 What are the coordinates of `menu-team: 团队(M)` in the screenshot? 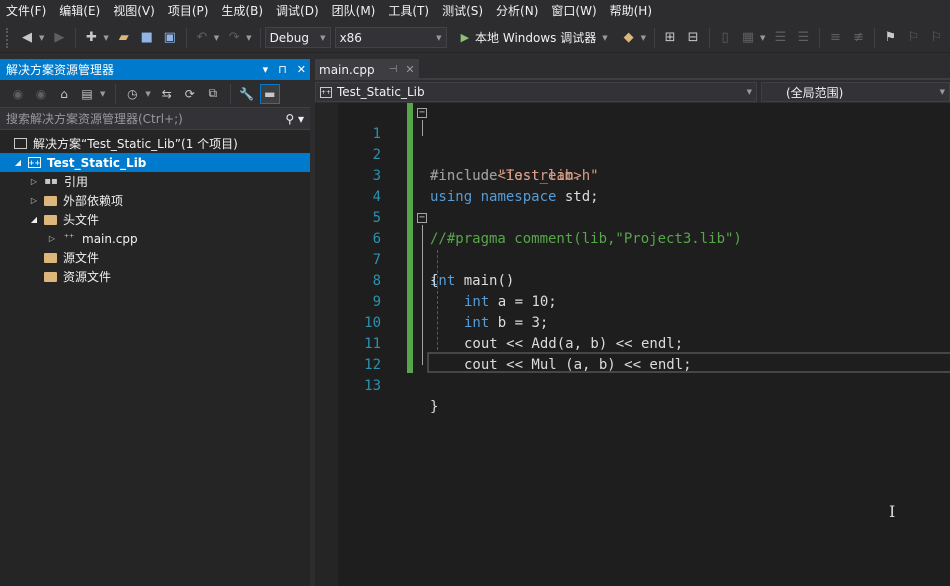 It's located at (356, 11).